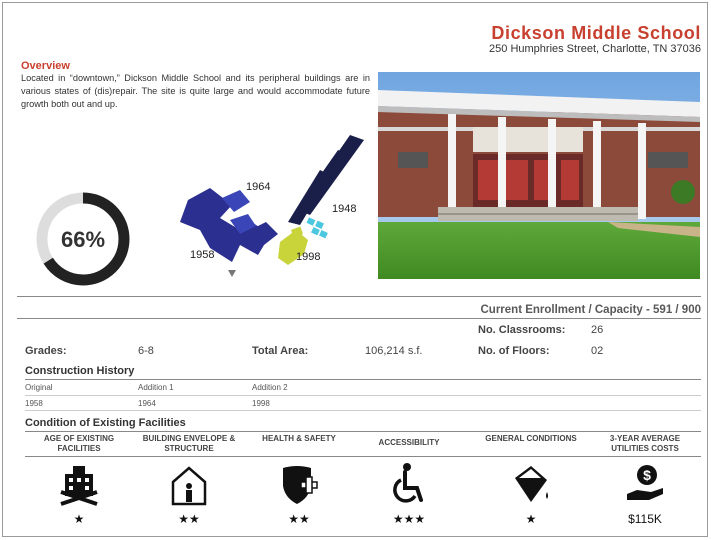 The width and height of the screenshot is (711, 540). Describe the element at coordinates (531, 438) in the screenshot. I see `condition-category-general: GENERAL CONDITIONS` at that location.